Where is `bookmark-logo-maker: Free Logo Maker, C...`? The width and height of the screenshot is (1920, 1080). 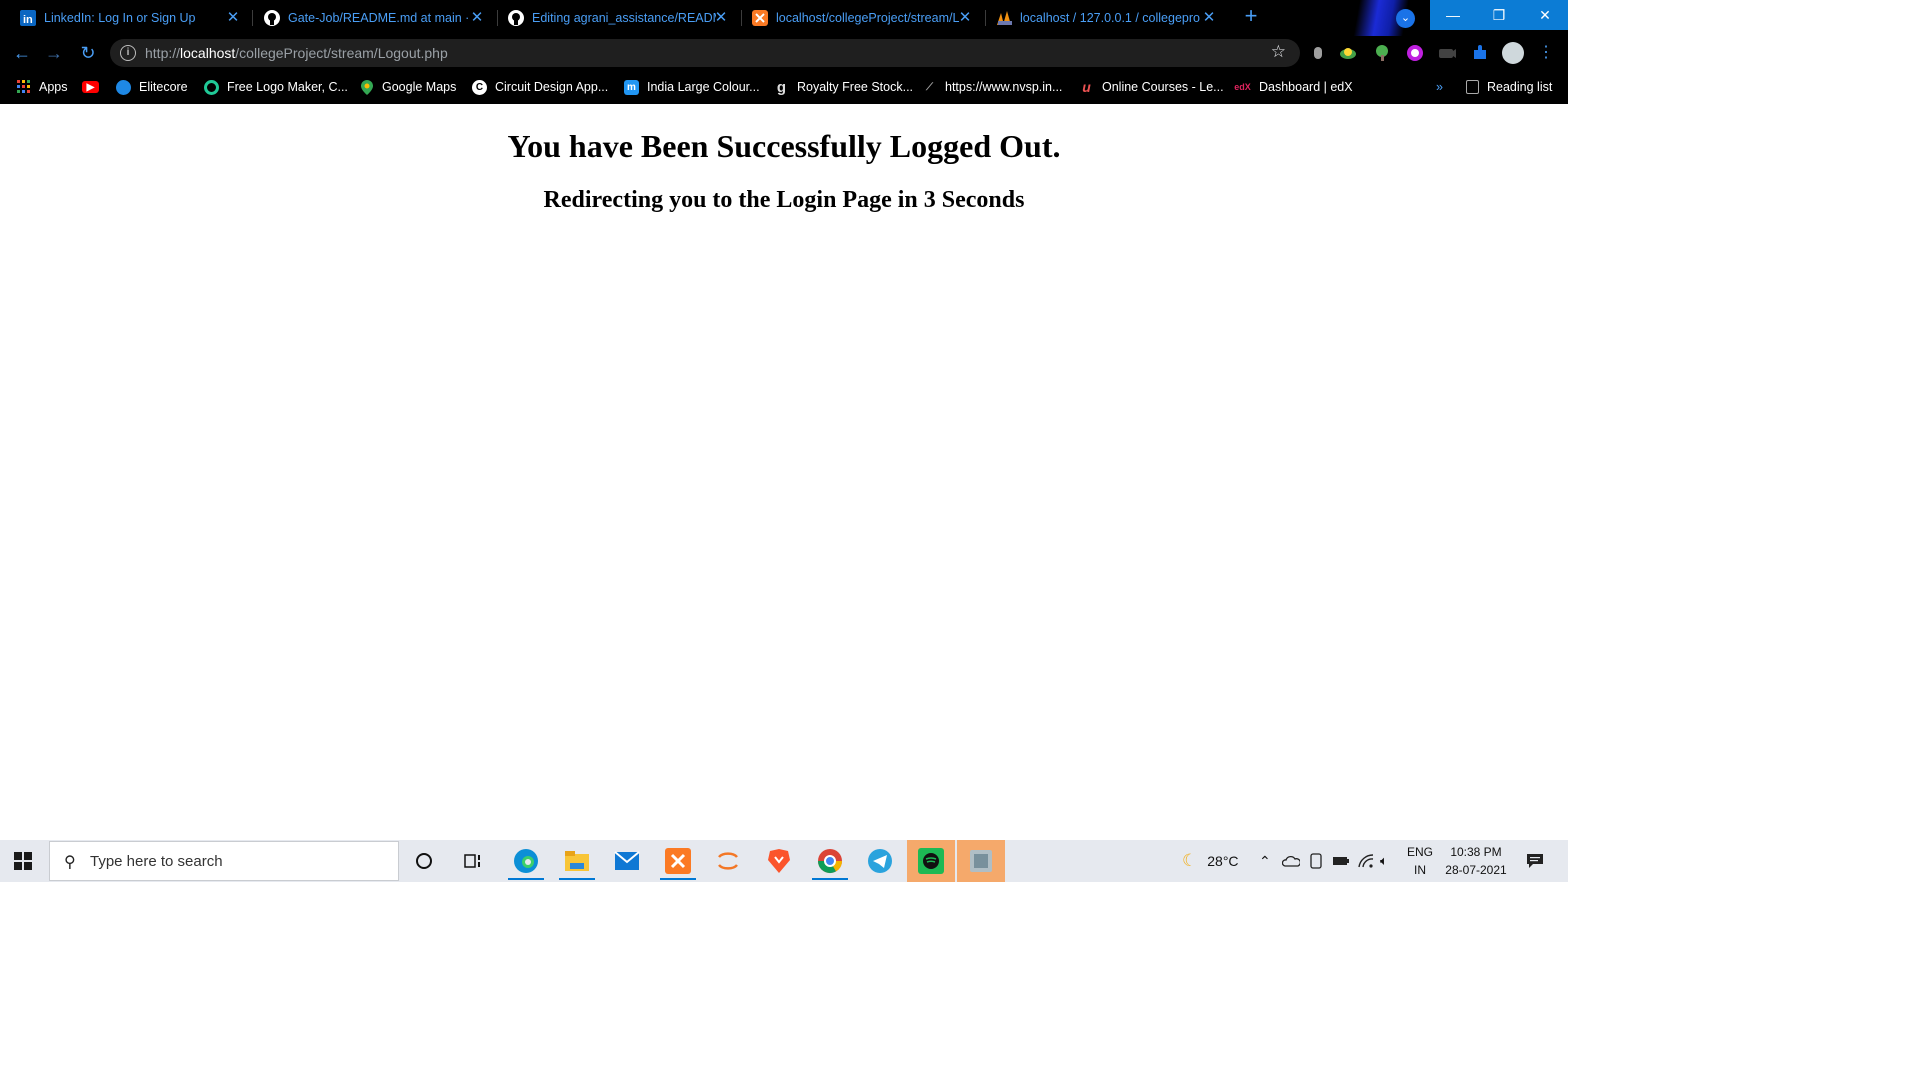 bookmark-logo-maker: Free Logo Maker, C... is located at coordinates (276, 87).